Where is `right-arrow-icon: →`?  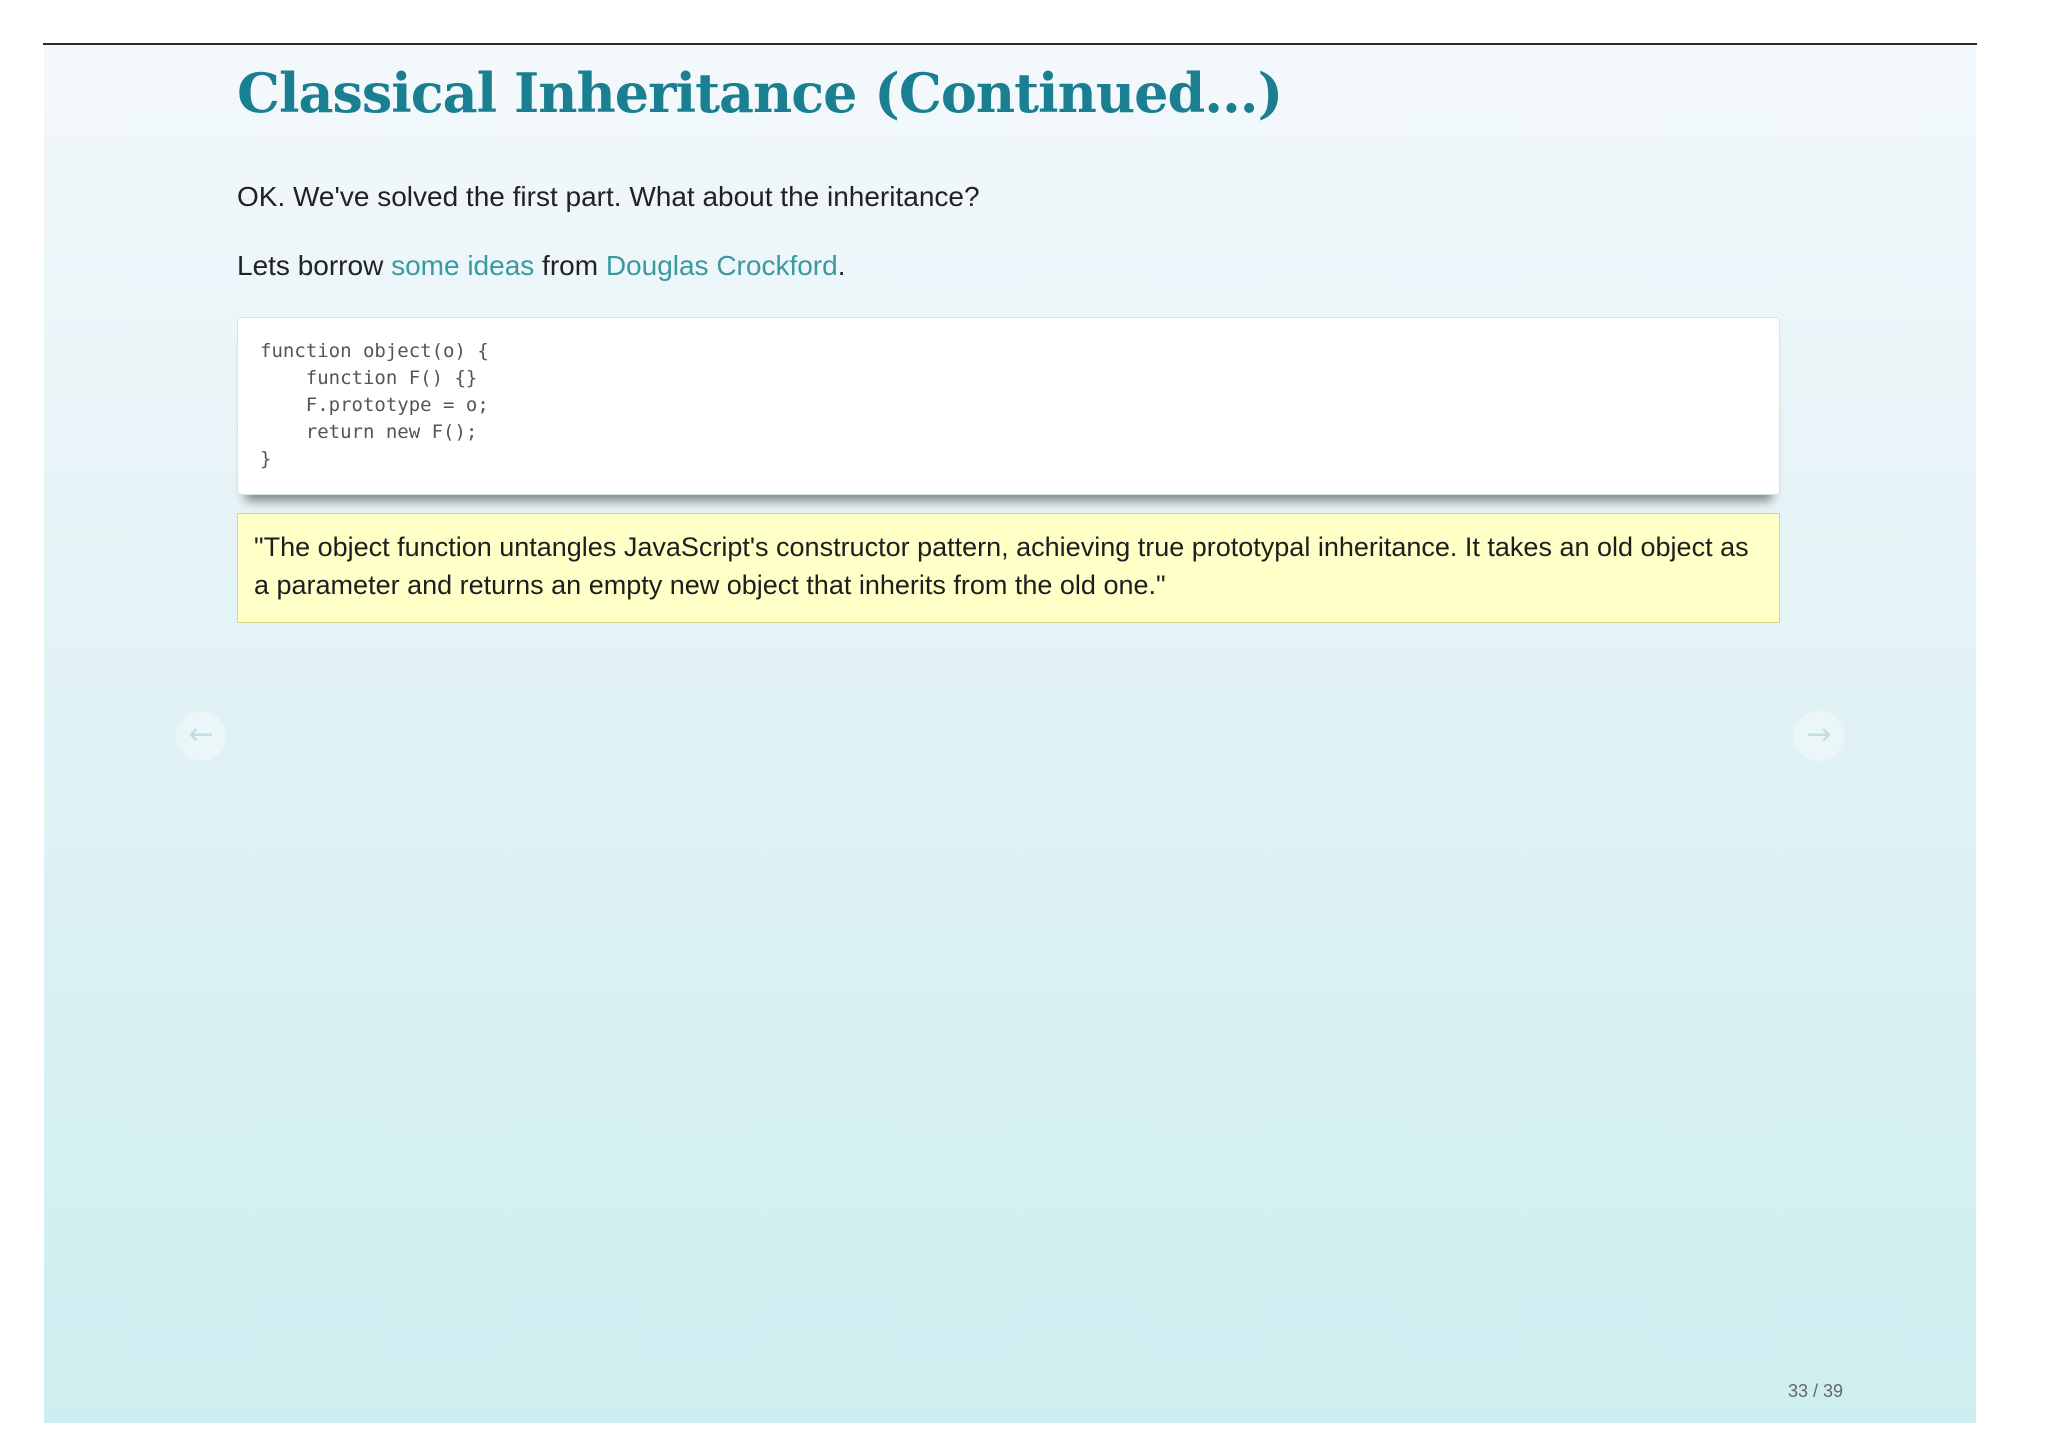 right-arrow-icon: → is located at coordinates (1819, 734).